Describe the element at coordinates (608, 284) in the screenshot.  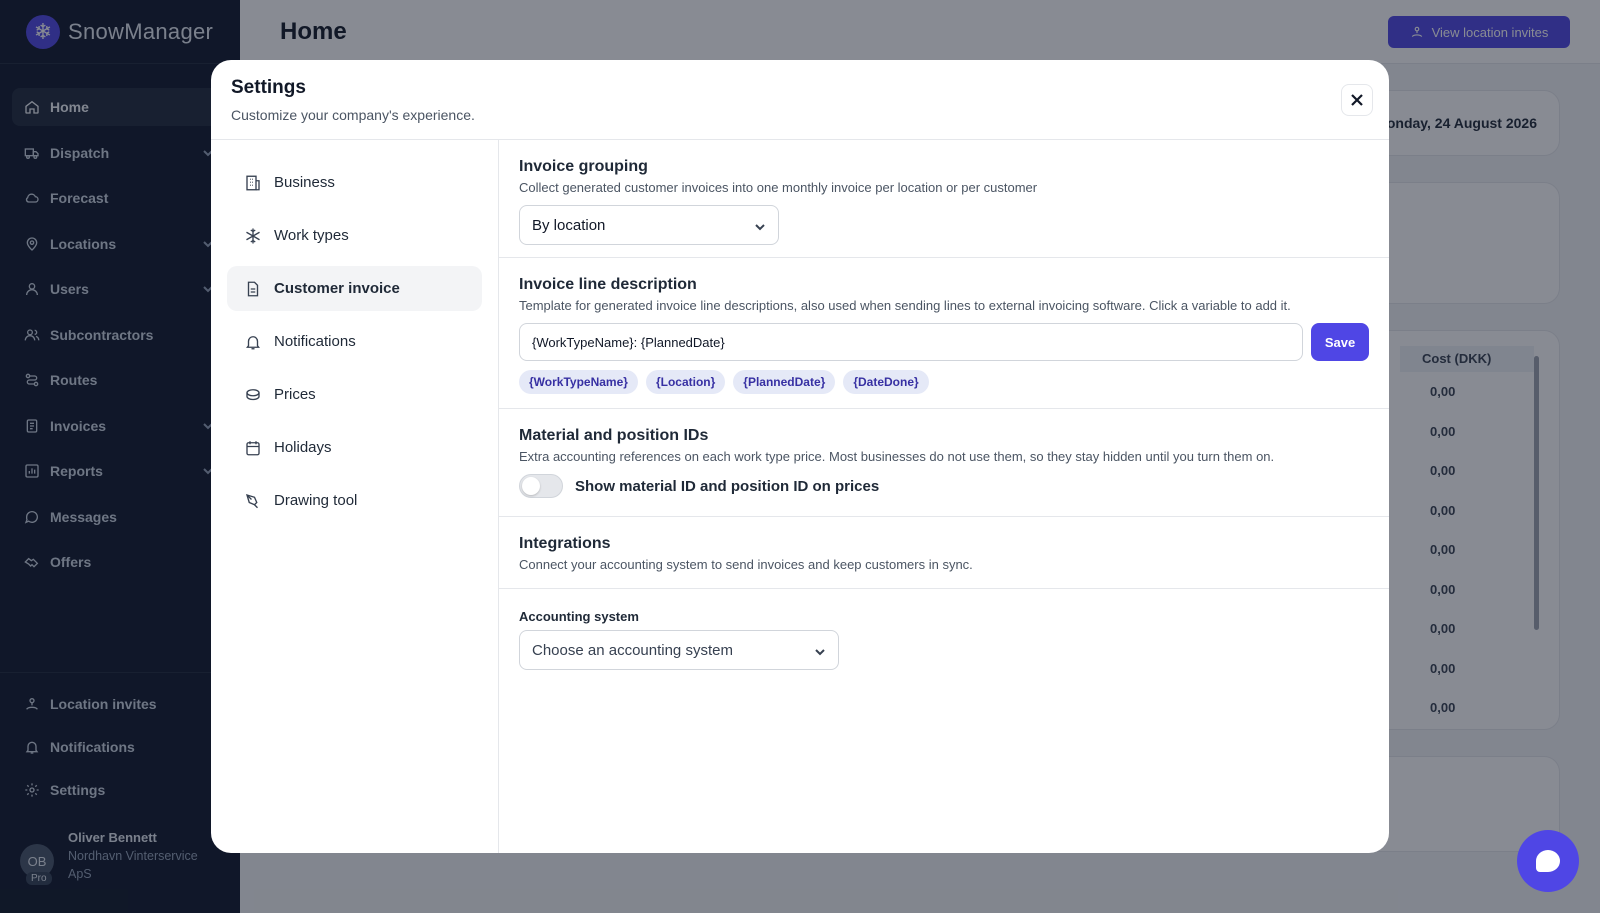
I see `invoice-line-title: Invoice line description` at that location.